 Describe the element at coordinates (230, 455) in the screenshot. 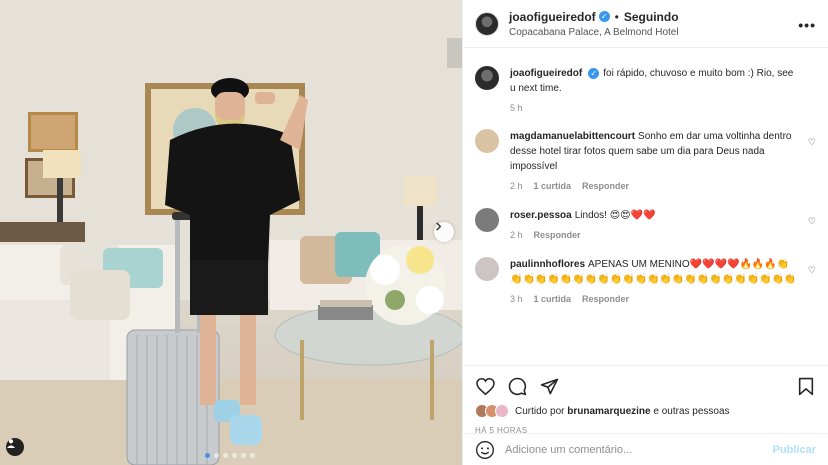

I see `carousel-indicator` at that location.